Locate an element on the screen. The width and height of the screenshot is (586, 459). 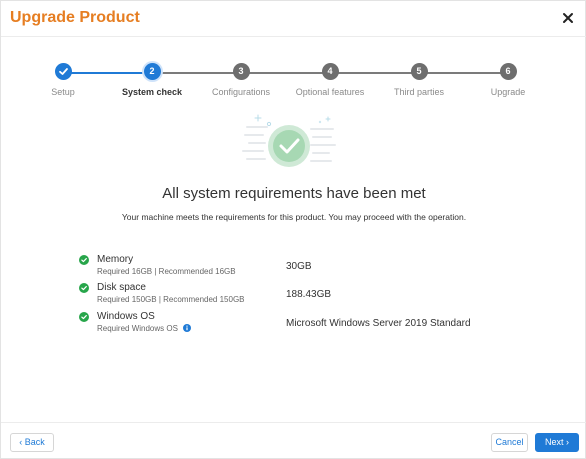
step-label: Upgrade is located at coordinates (508, 92).